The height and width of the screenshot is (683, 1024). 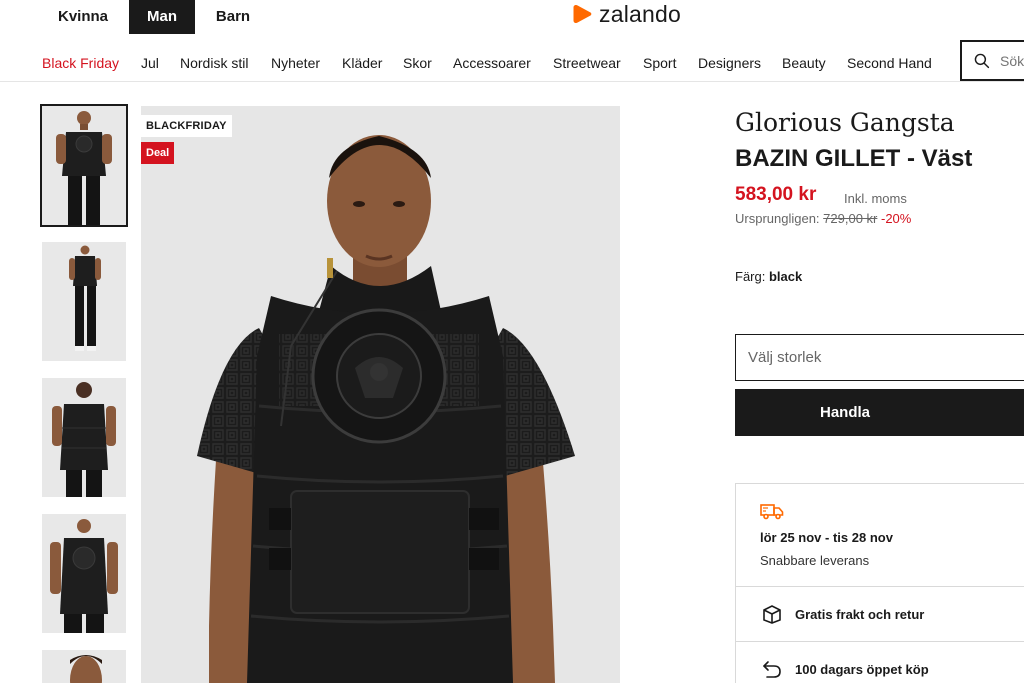 What do you see at coordinates (587, 63) in the screenshot?
I see `nav-item-streetwear: Streetwear` at bounding box center [587, 63].